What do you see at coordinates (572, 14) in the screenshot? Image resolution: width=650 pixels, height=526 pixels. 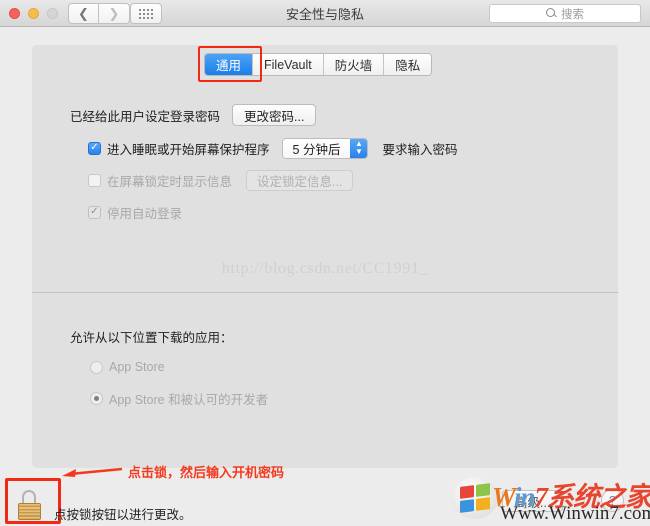 I see `search-placeholder: 搜索` at bounding box center [572, 14].